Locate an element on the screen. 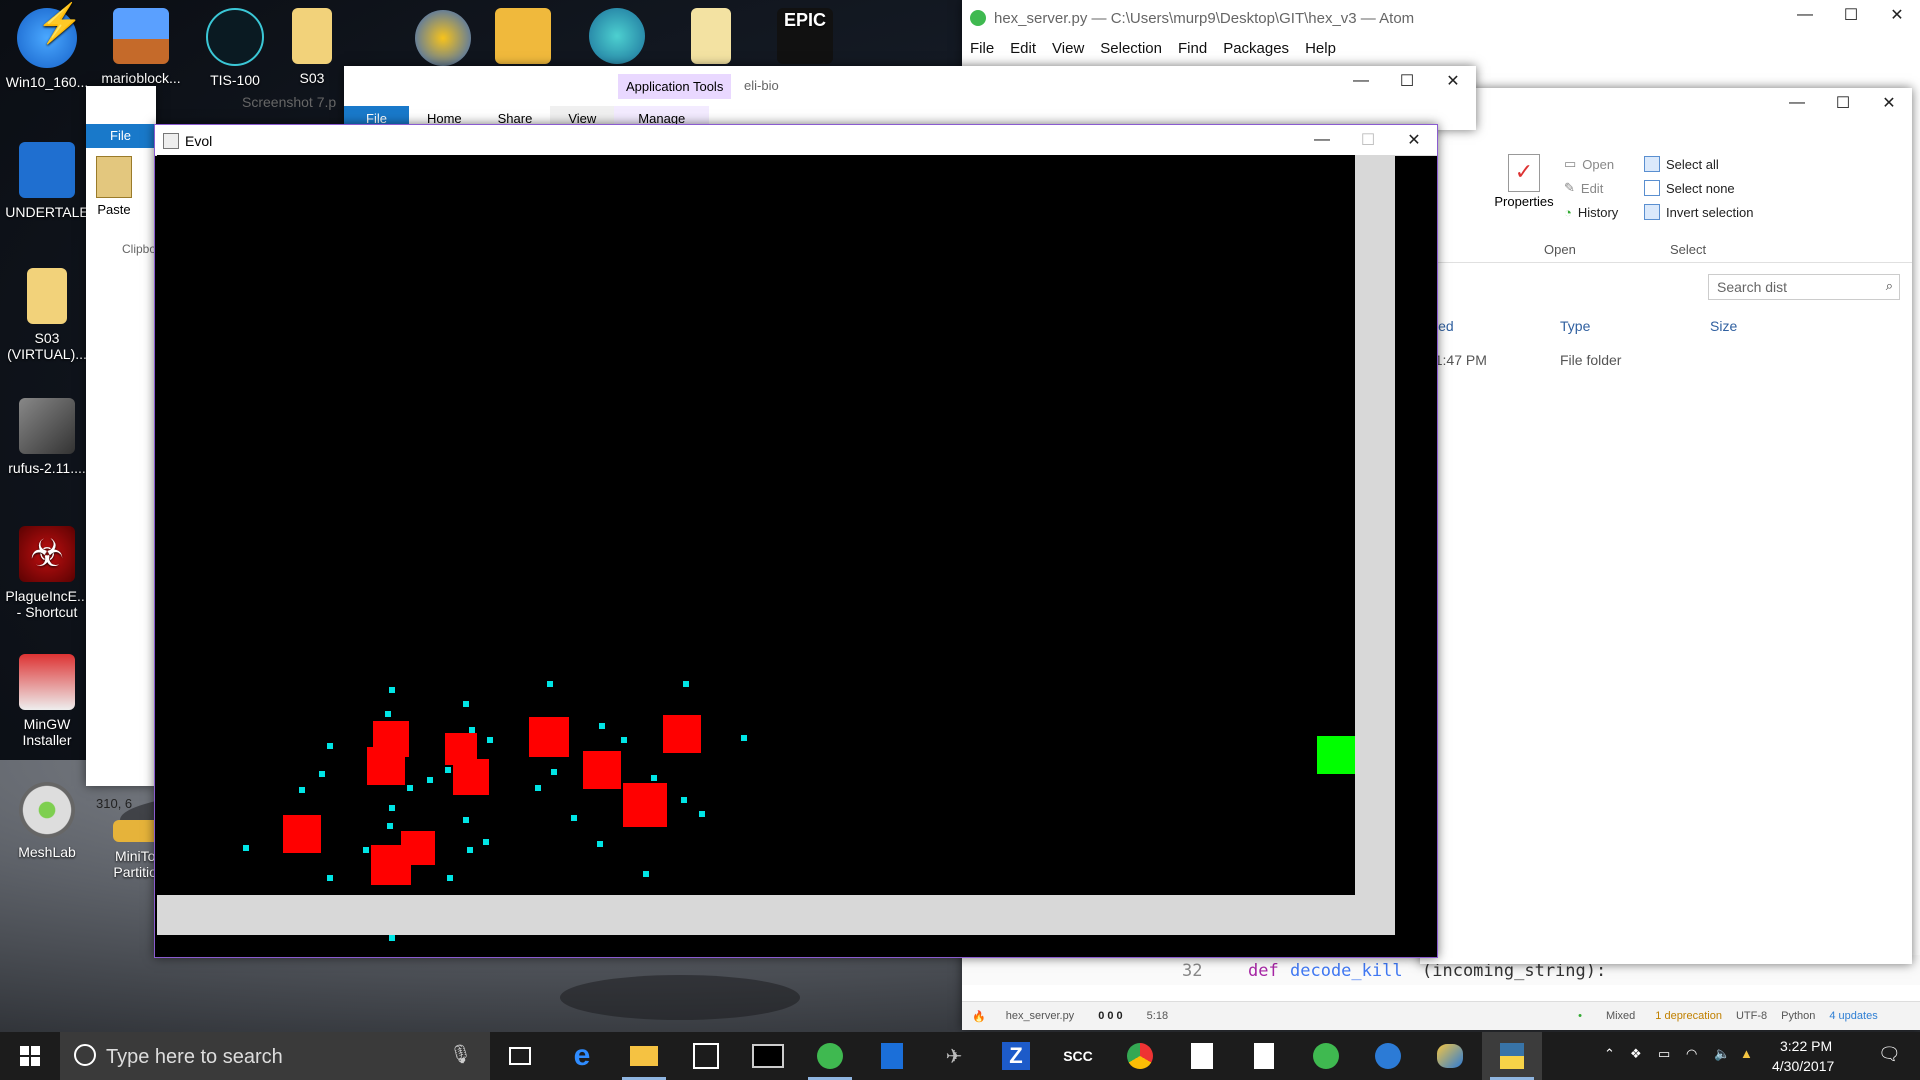 The width and height of the screenshot is (1920, 1080). desktop-icon-mingw: MinGW Installer is located at coordinates (47, 701).